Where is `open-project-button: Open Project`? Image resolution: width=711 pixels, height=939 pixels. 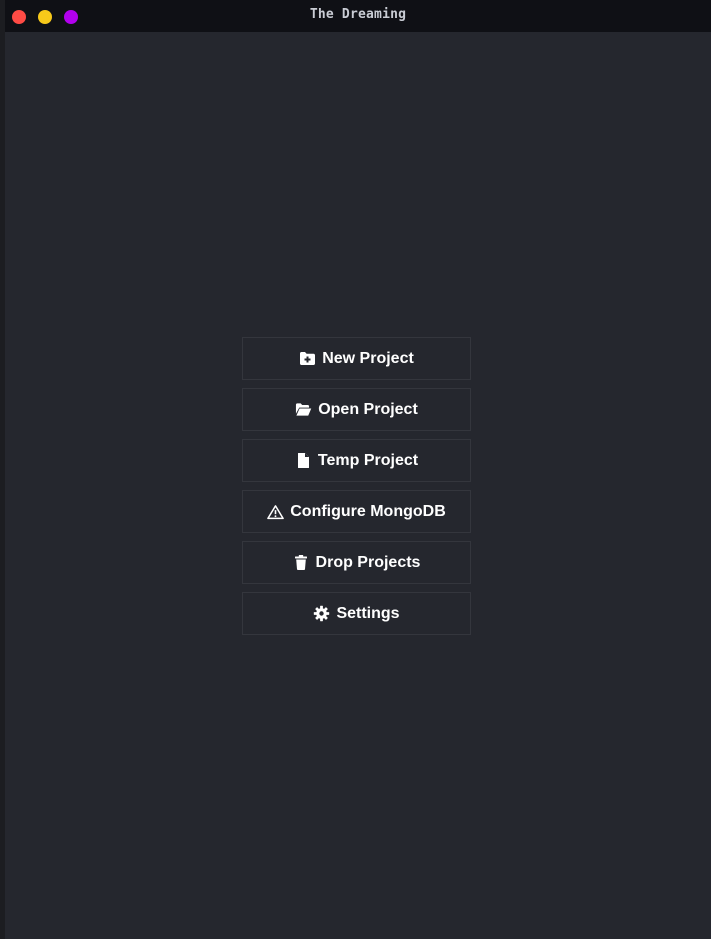 open-project-button: Open Project is located at coordinates (356, 409).